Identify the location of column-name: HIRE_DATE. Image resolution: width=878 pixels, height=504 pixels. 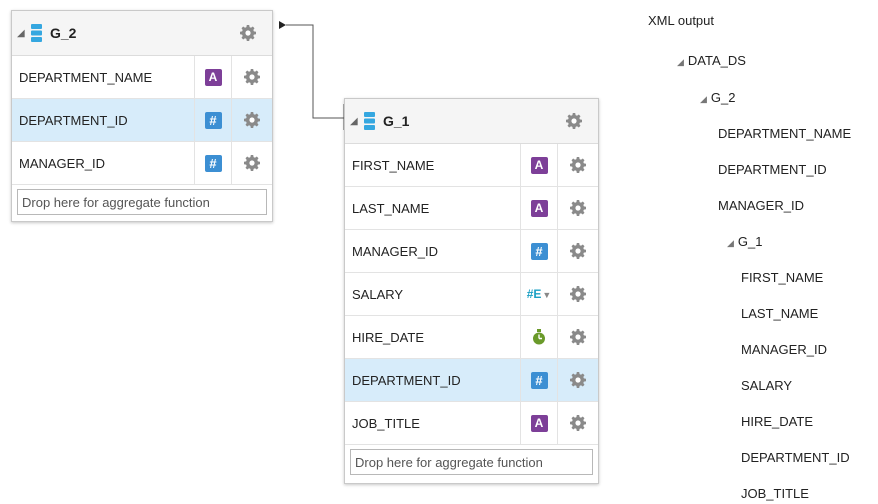
(433, 337).